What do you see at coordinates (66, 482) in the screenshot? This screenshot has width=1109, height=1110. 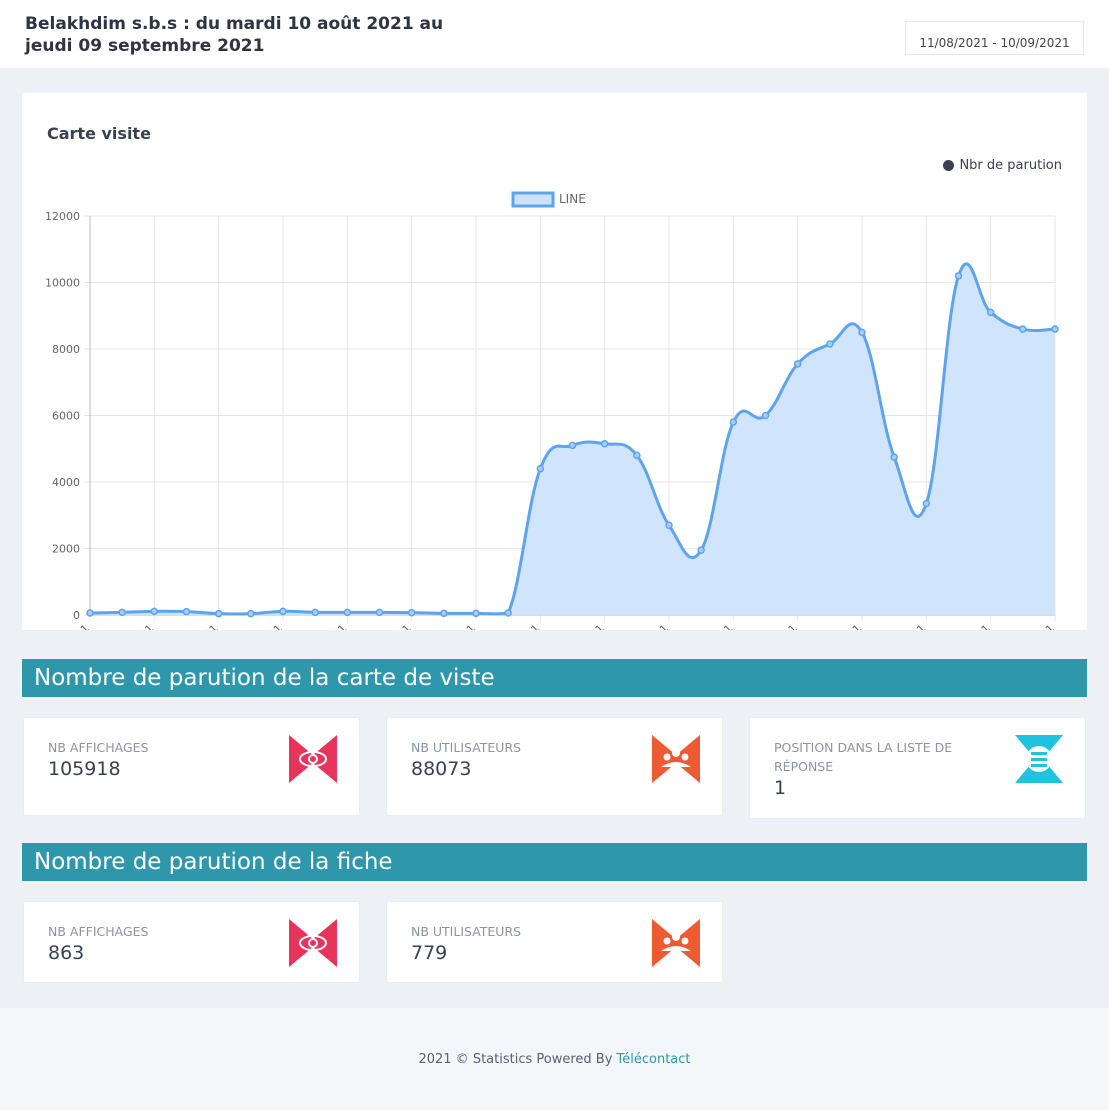 I see `y-tick-label: 4000` at bounding box center [66, 482].